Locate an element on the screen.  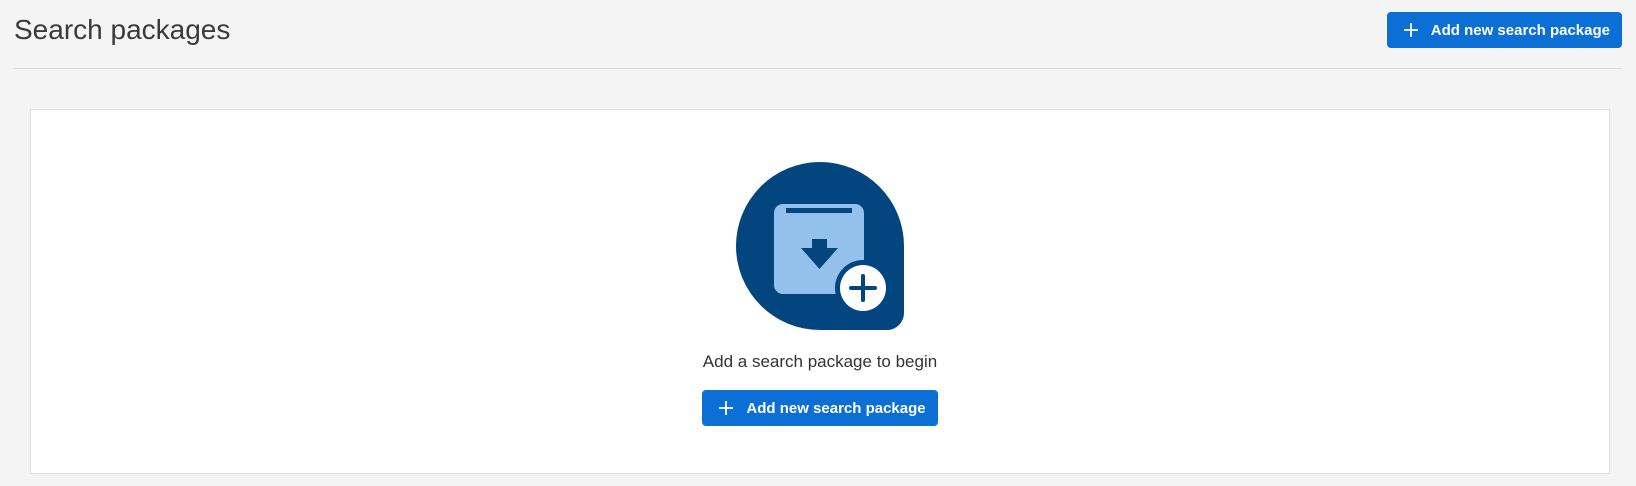
add-search-package-button-header: Add new search package is located at coordinates (1504, 30).